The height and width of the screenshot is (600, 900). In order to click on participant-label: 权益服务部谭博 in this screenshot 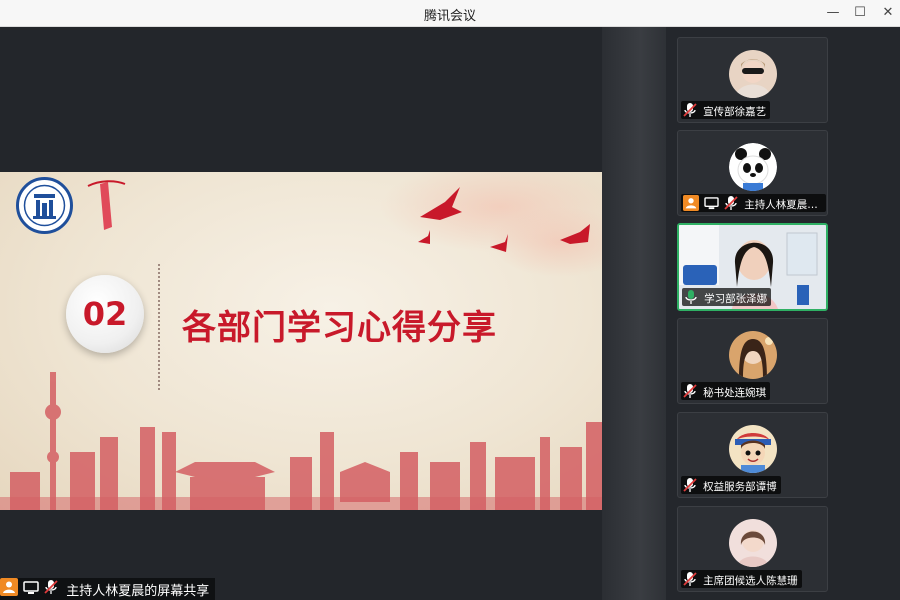, I will do `click(731, 485)`.